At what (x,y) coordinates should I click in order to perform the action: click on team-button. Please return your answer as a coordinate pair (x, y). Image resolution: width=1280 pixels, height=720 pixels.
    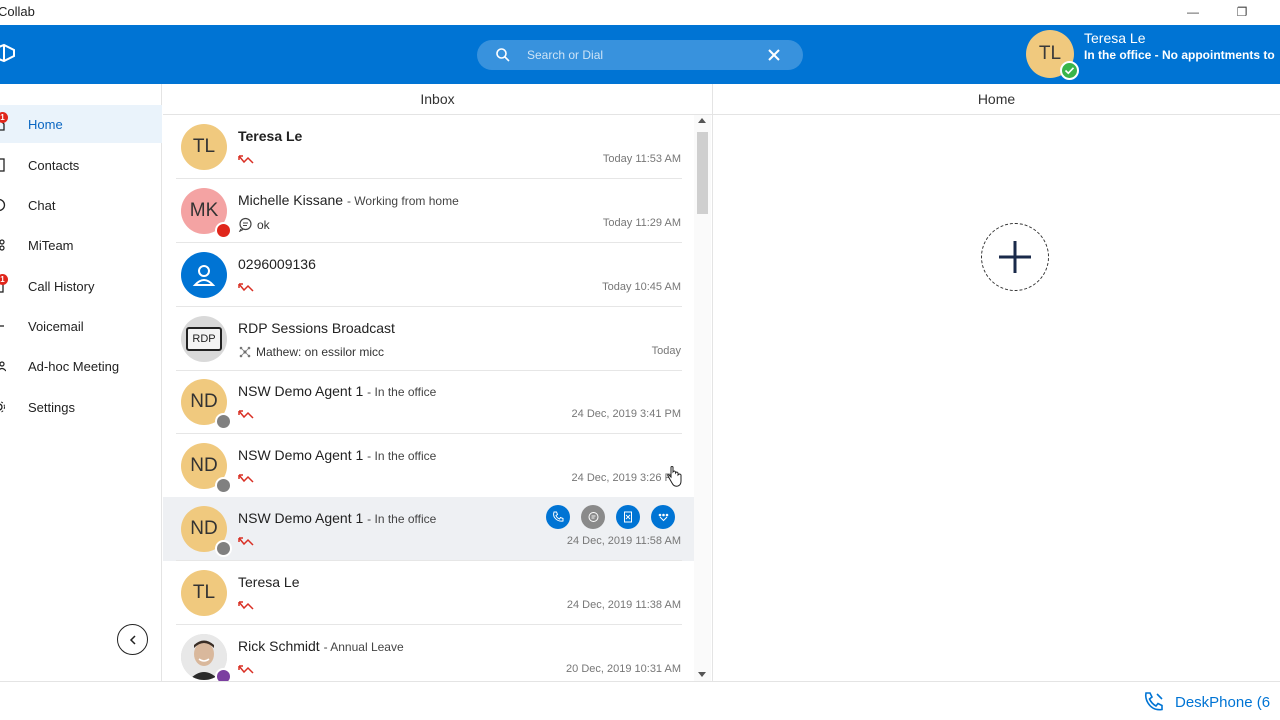
    Looking at the image, I should click on (663, 517).